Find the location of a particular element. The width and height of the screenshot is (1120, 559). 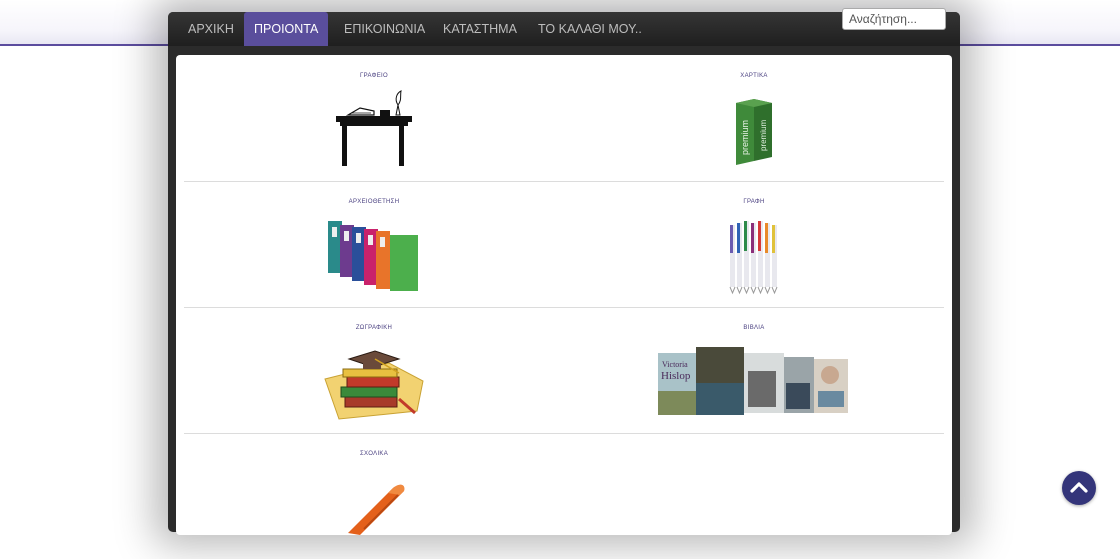

chevron-up-icon is located at coordinates (1079, 487).